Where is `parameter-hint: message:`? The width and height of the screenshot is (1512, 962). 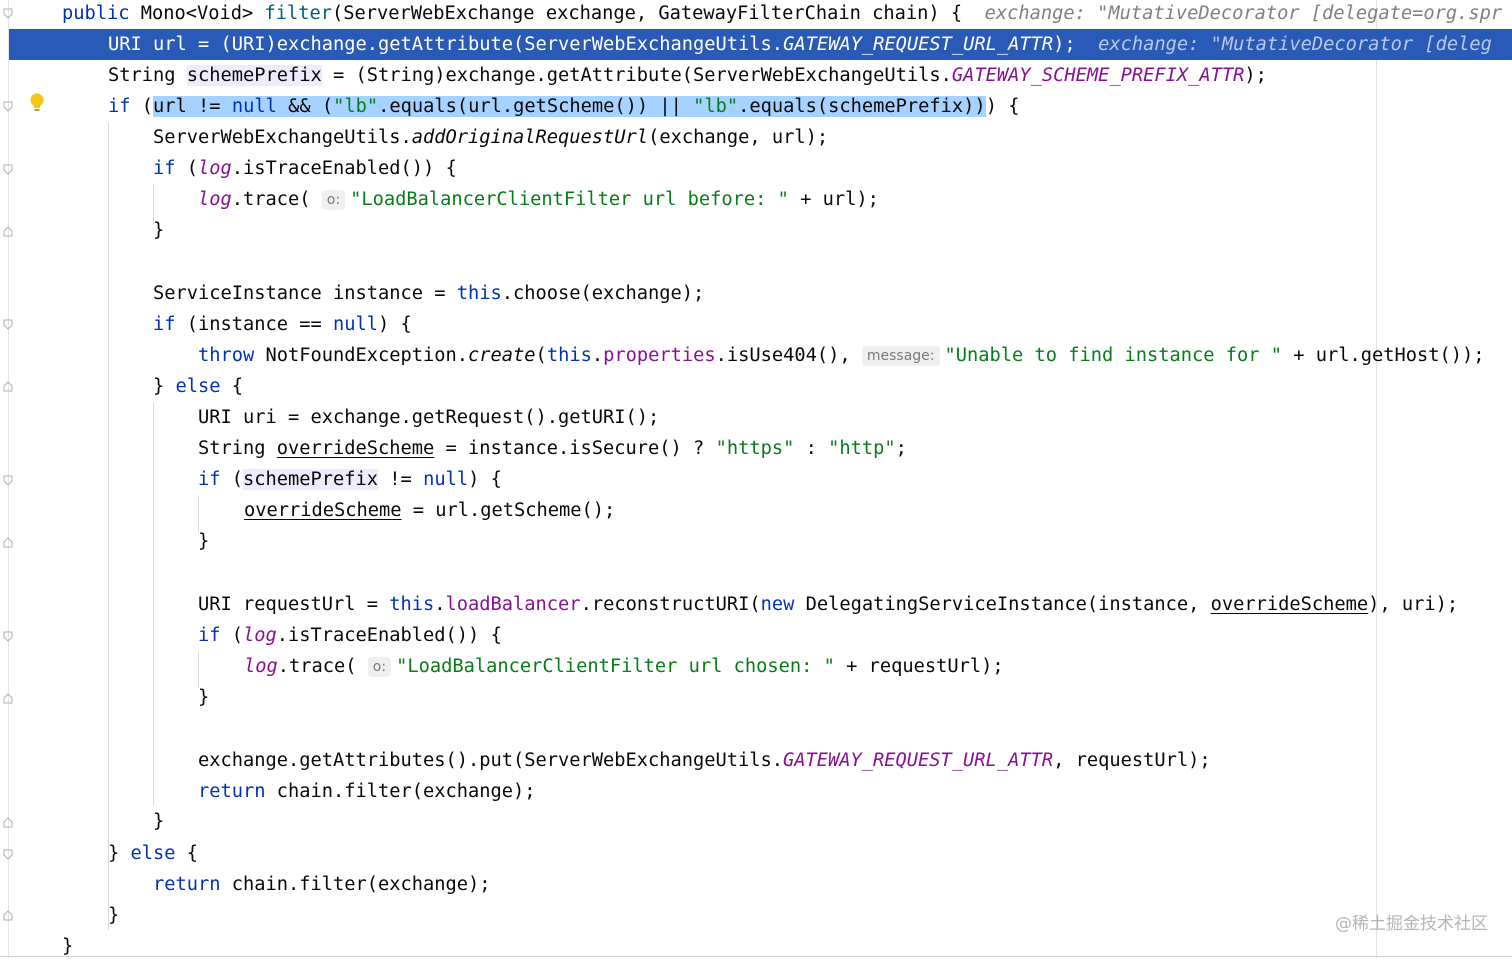 parameter-hint: message: is located at coordinates (900, 356).